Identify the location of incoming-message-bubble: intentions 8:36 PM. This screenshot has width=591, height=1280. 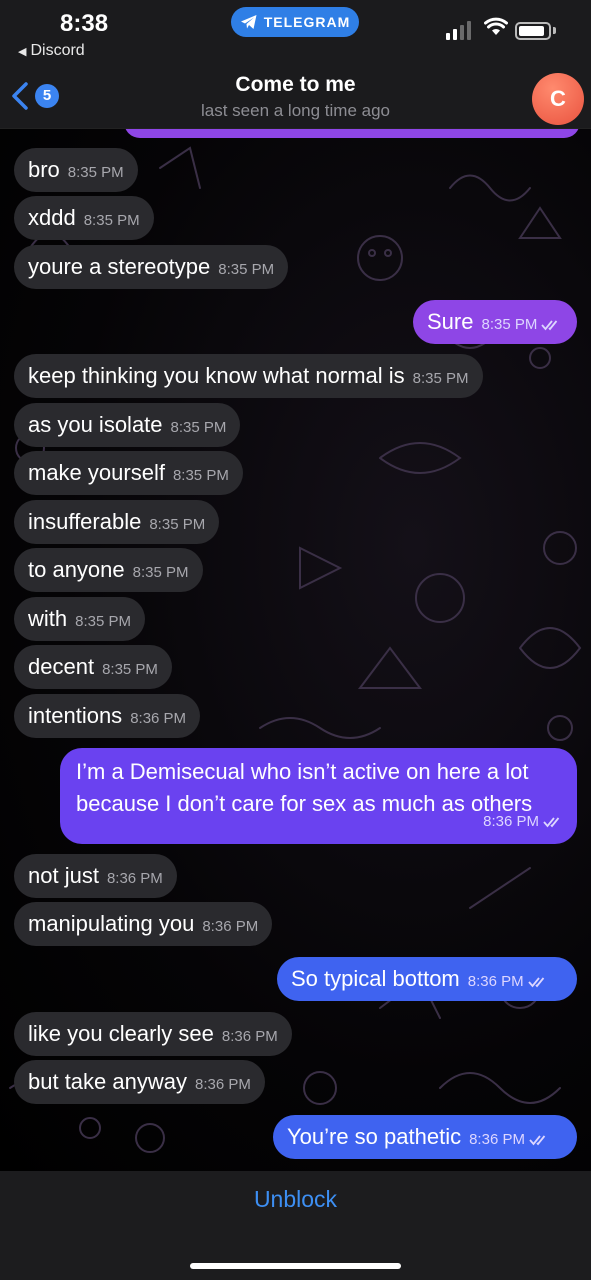
(107, 716).